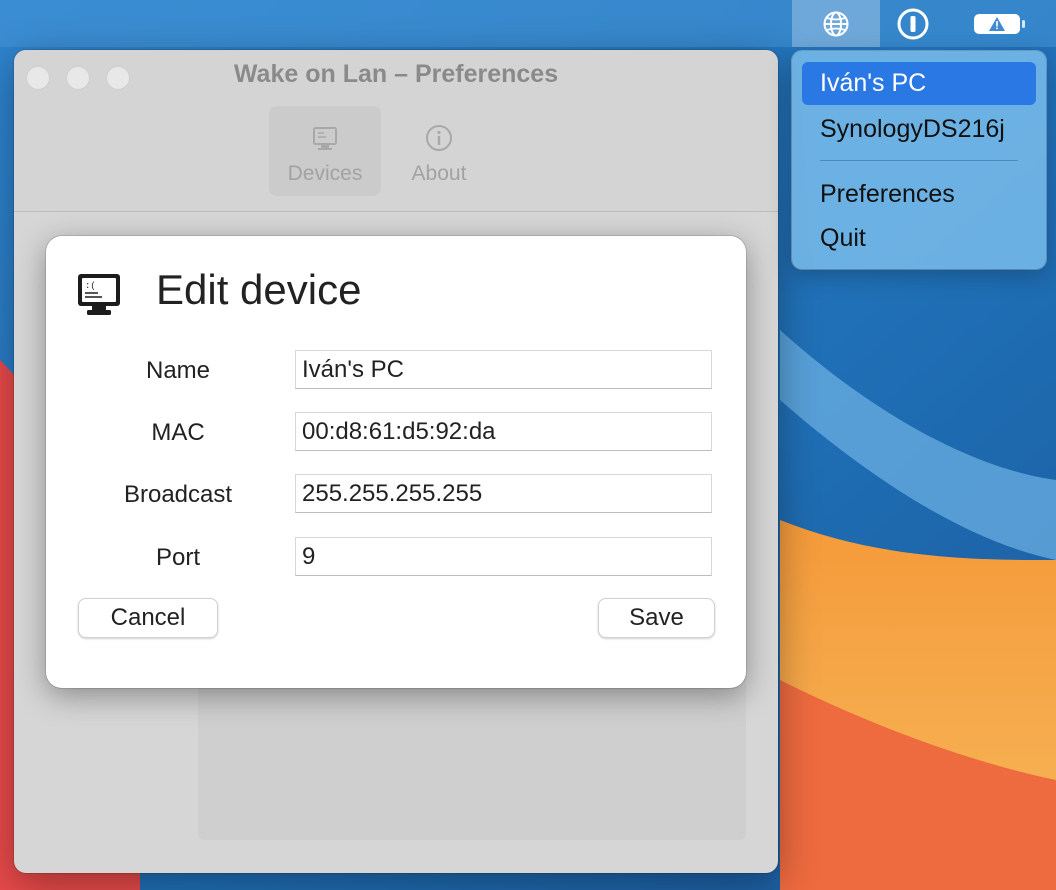 The image size is (1056, 890). What do you see at coordinates (325, 173) in the screenshot?
I see `tab-devices-label: Devices` at bounding box center [325, 173].